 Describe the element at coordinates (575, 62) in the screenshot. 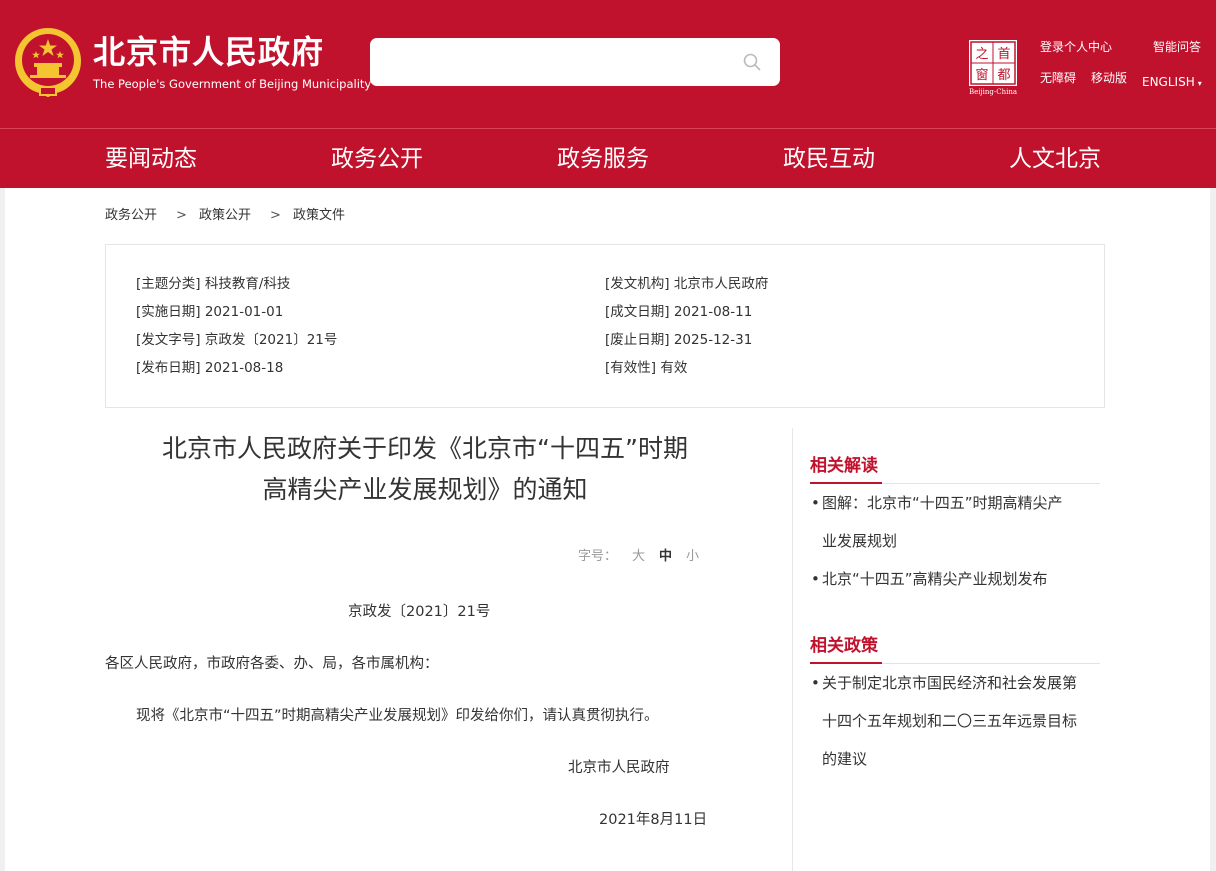

I see `search-input` at that location.